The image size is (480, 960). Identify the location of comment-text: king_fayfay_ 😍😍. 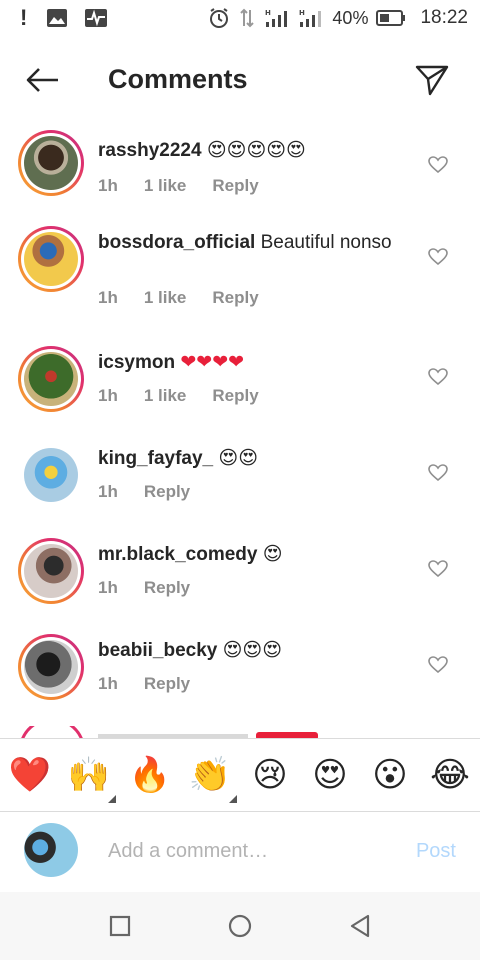
(248, 458).